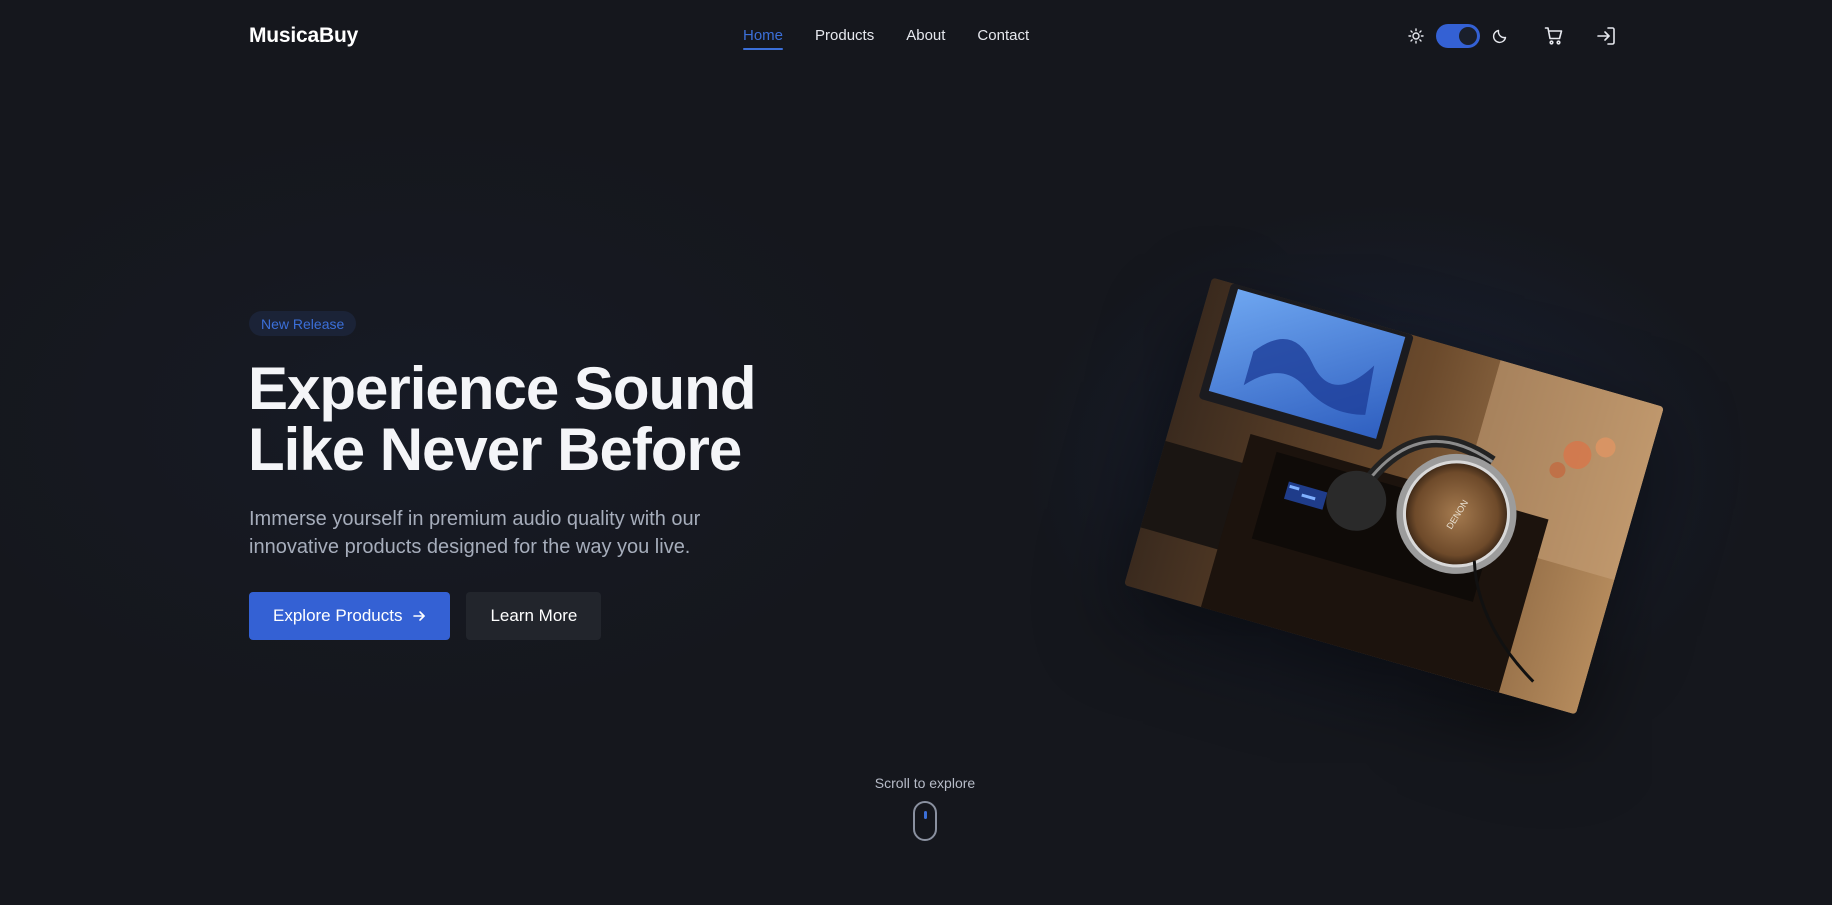 This screenshot has width=1832, height=905. I want to click on site-header: MusicaBuy Home Products About Contact, so click(916, 36).